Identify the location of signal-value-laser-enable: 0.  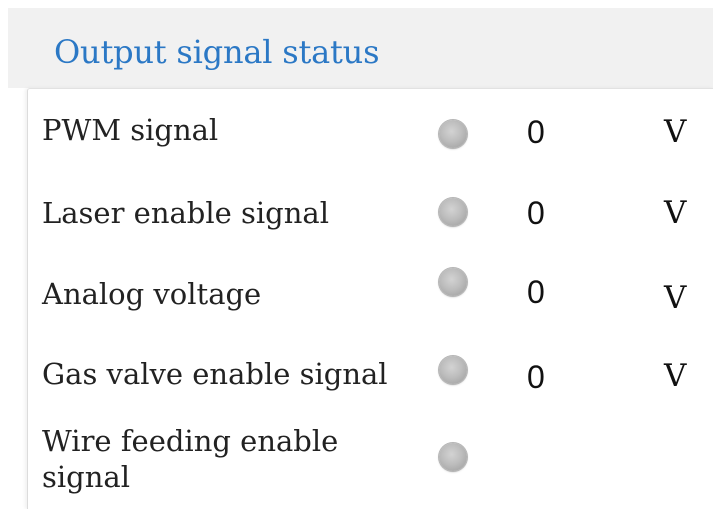
(536, 213).